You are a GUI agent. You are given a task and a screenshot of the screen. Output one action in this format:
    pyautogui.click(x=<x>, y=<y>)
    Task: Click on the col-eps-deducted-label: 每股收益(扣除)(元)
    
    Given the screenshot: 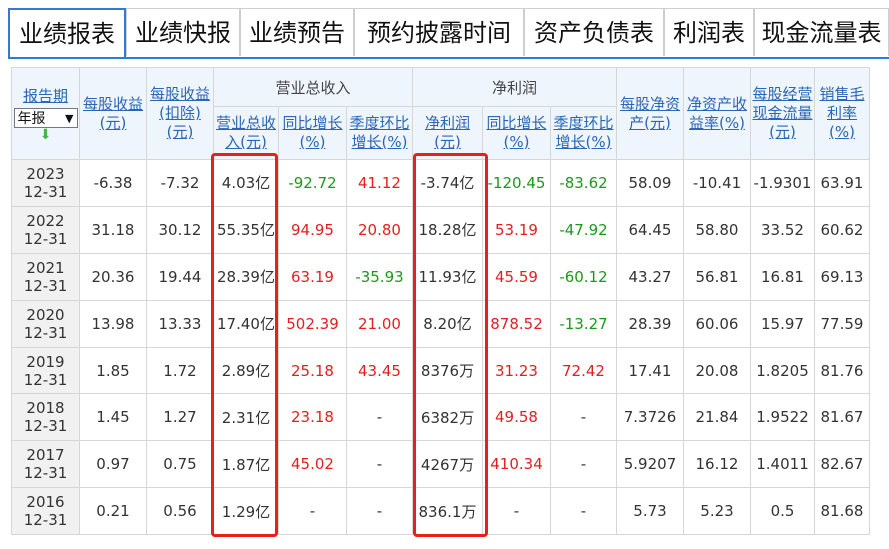 What is the action you would take?
    pyautogui.click(x=180, y=113)
    